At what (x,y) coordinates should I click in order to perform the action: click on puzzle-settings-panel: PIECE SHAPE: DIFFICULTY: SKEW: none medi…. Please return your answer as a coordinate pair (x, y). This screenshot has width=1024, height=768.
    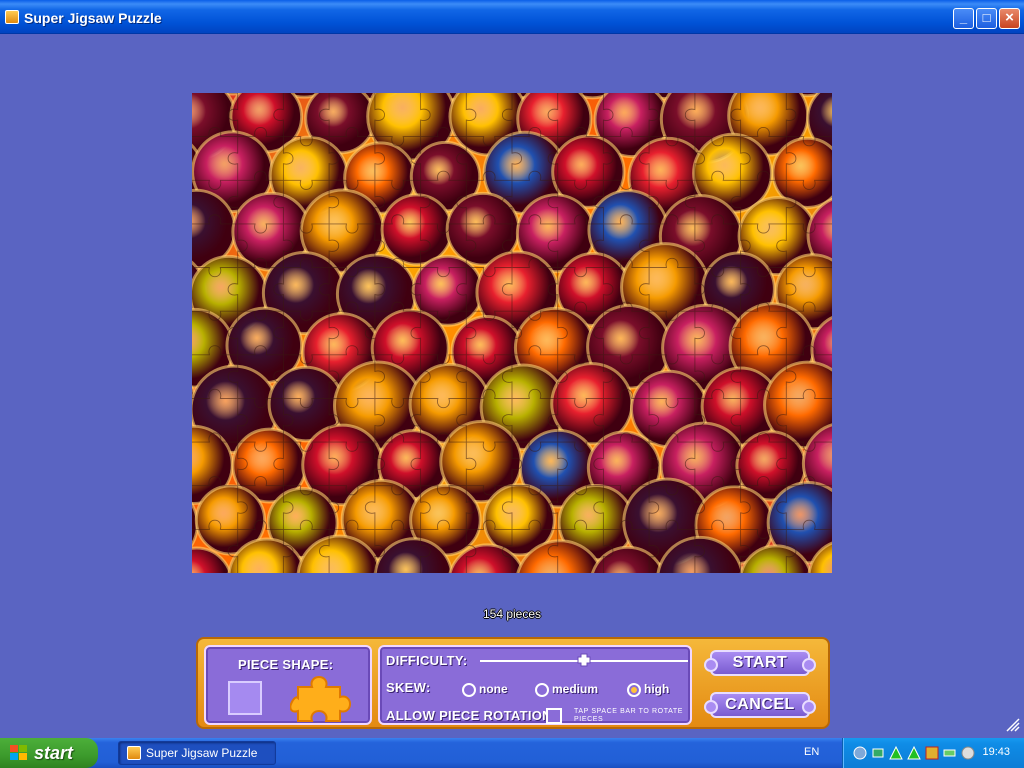
    Looking at the image, I should click on (513, 683).